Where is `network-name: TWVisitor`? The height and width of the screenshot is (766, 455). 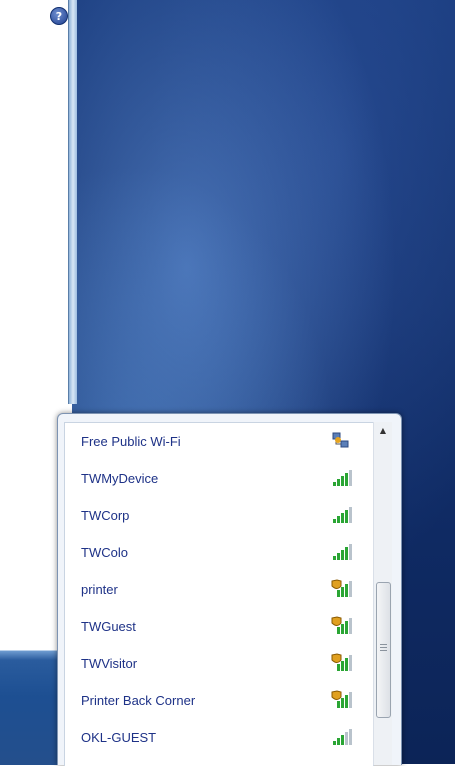
network-name: TWVisitor is located at coordinates (109, 663).